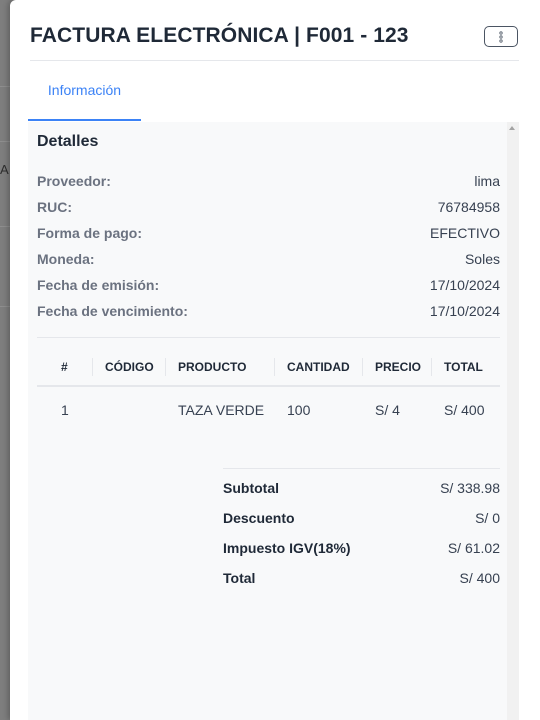  Describe the element at coordinates (268, 409) in the screenshot. I see `table-row: 1 TAZA VERDE 100 S/ 4 S/ 400` at that location.